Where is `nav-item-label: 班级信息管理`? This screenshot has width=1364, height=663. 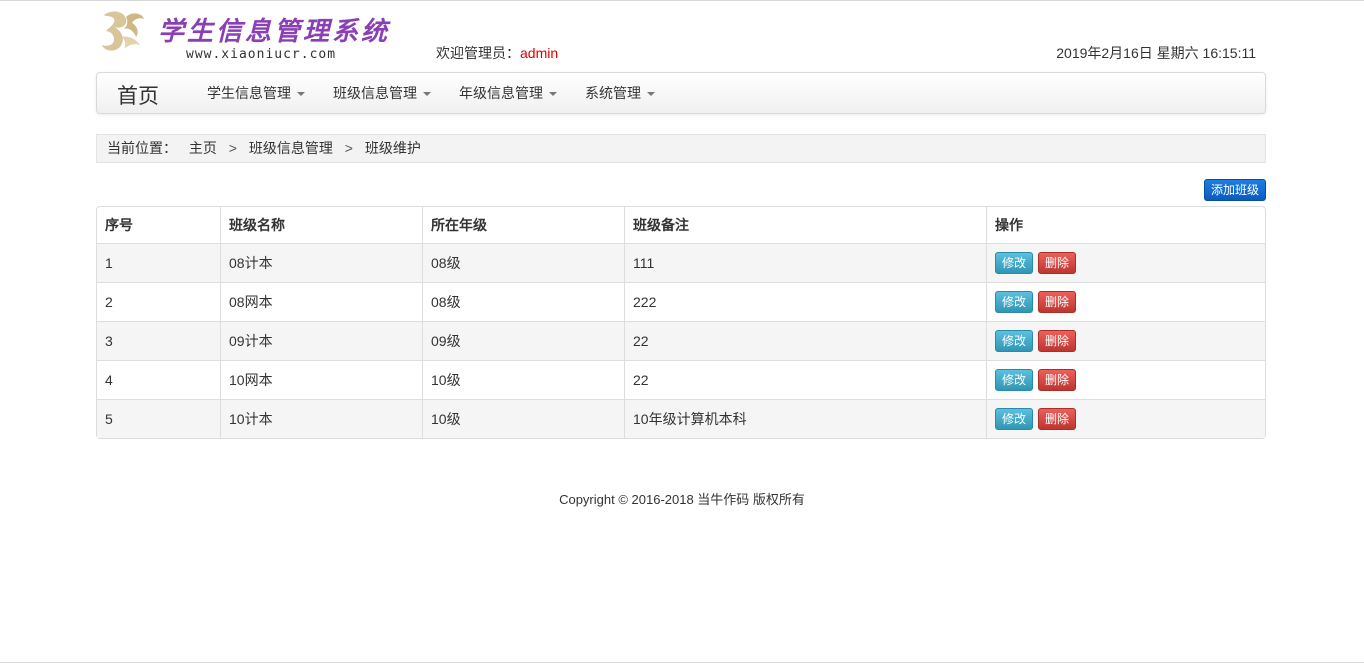 nav-item-label: 班级信息管理 is located at coordinates (375, 93).